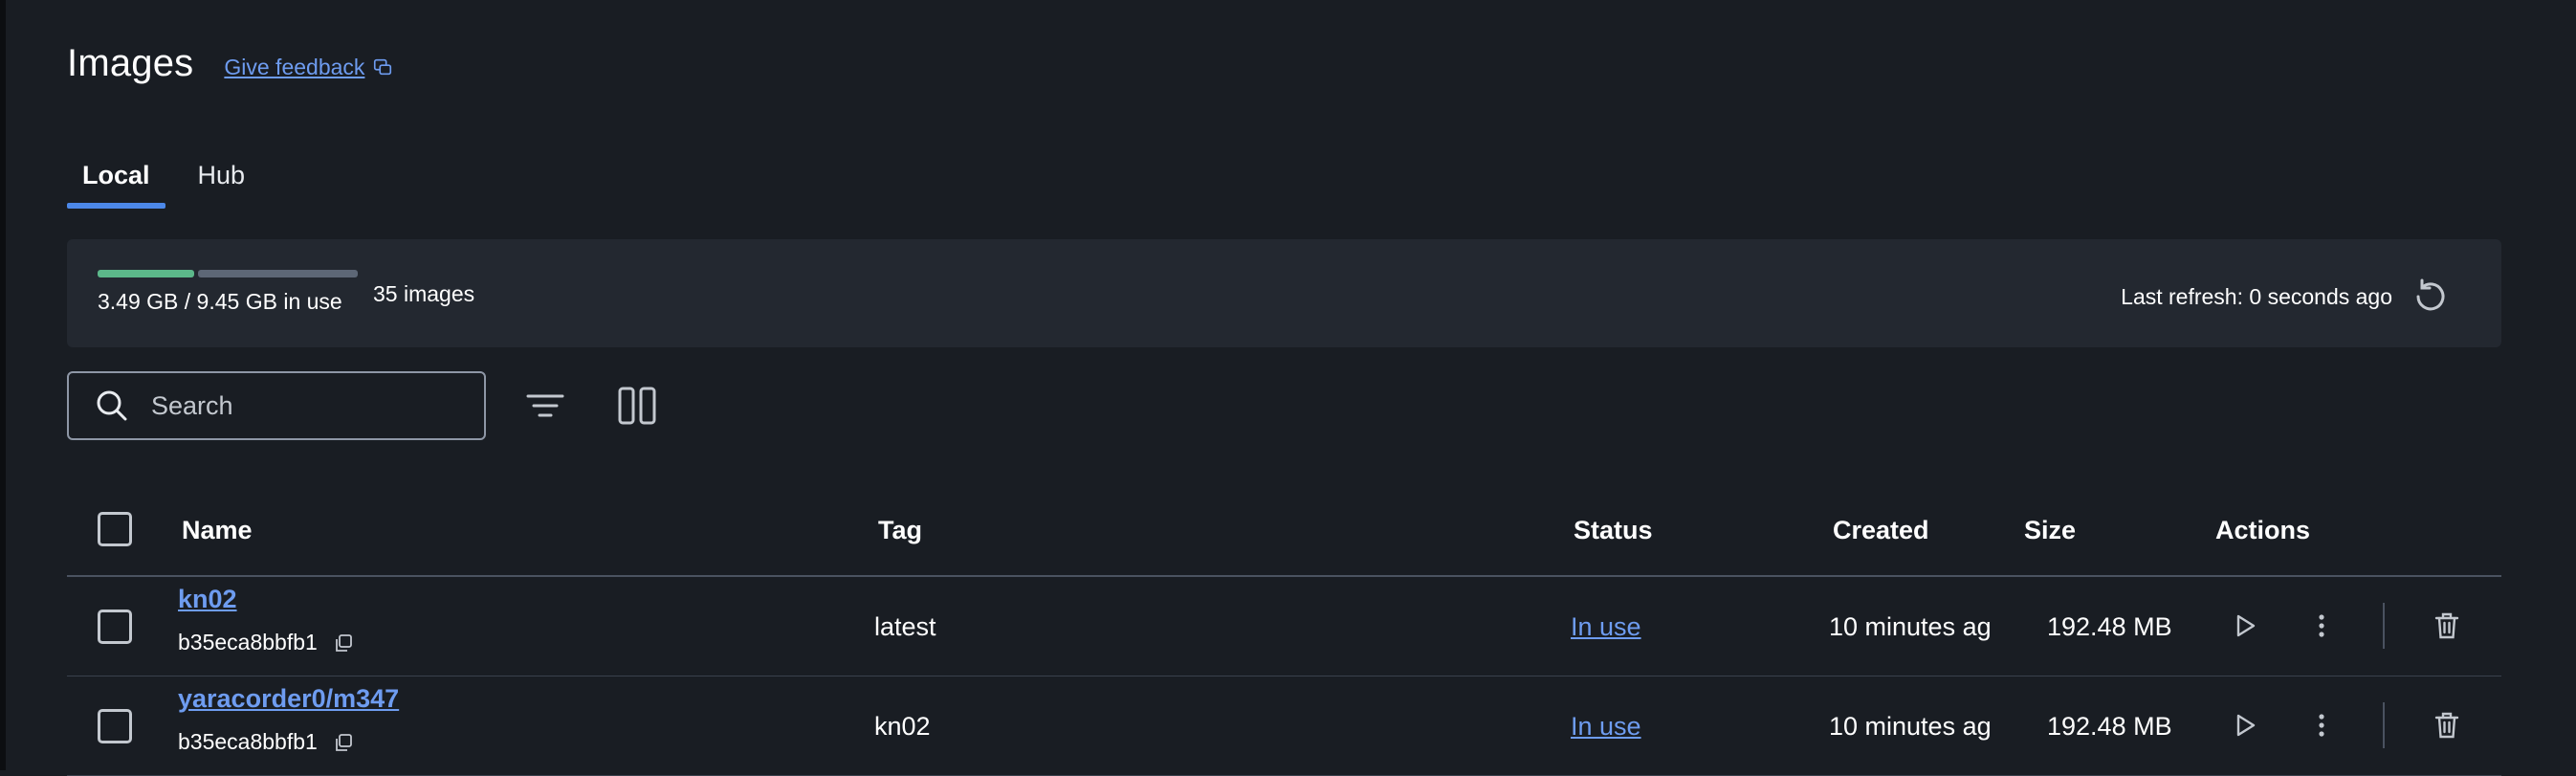 This screenshot has height=776, width=2576. I want to click on window-edge, so click(3, 385).